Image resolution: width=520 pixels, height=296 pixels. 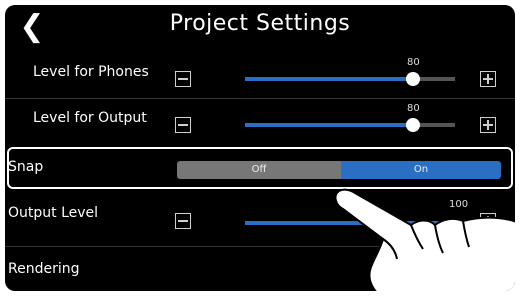 I want to click on snap-highlight, so click(x=260, y=168).